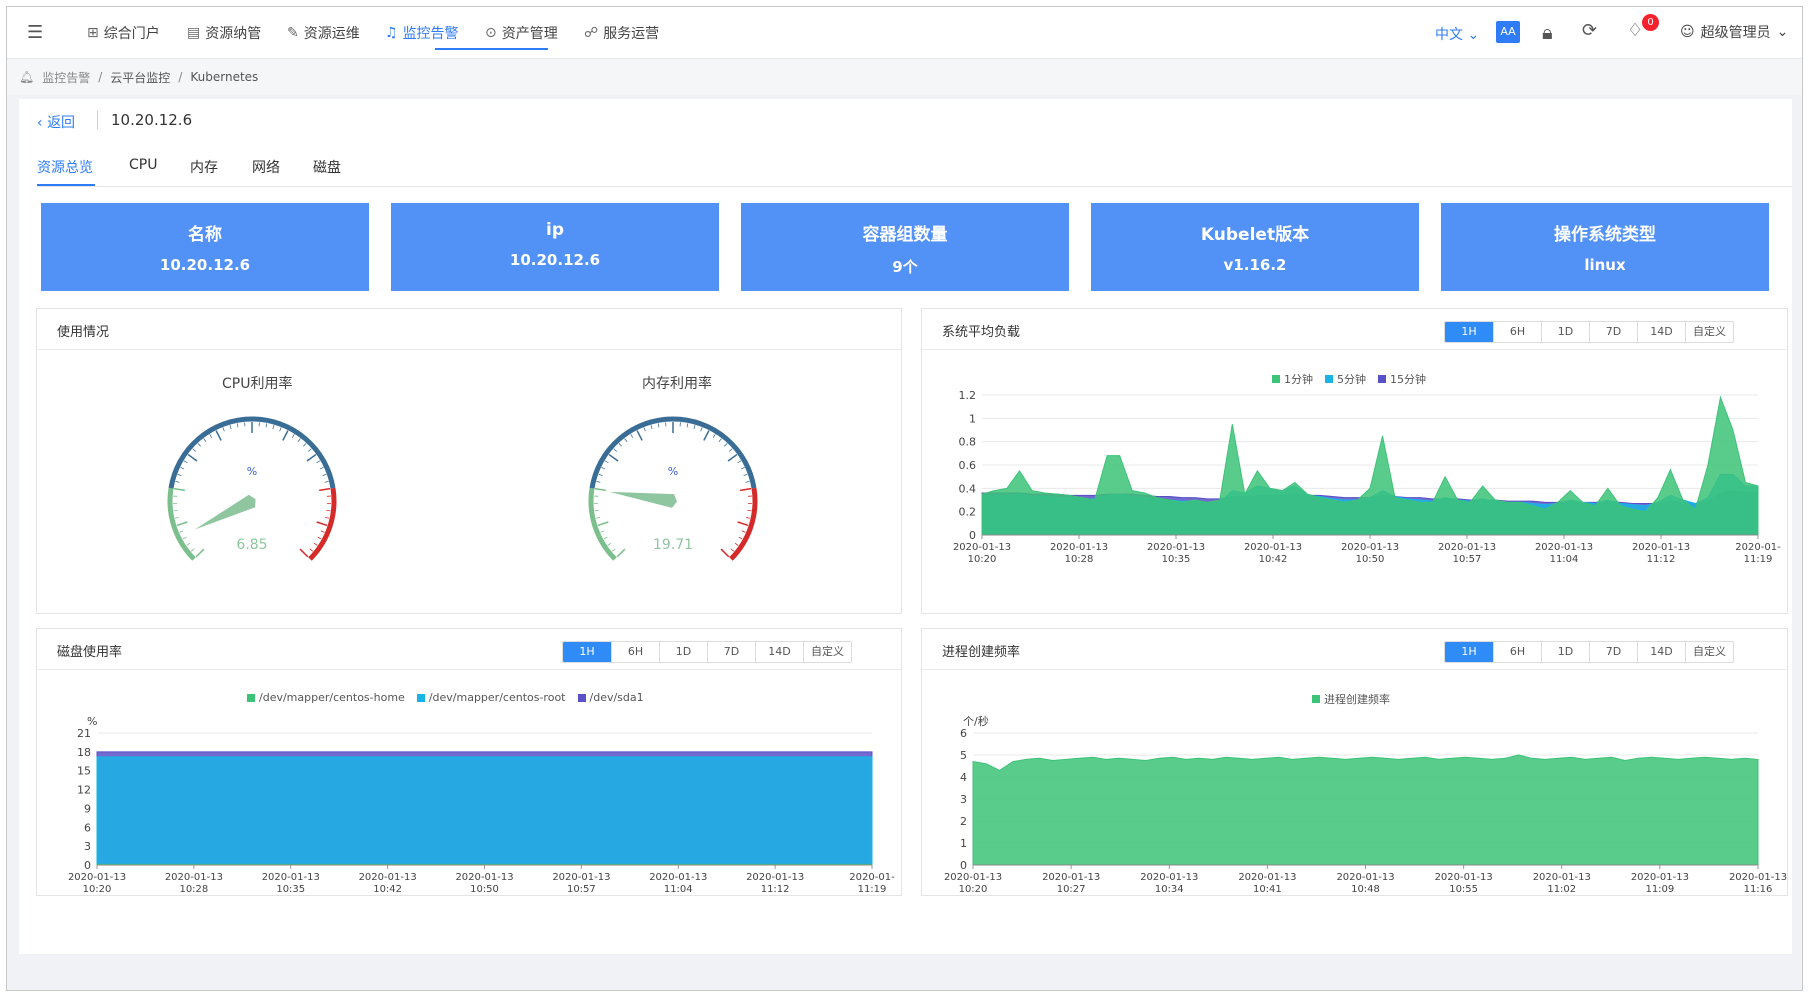 Image resolution: width=1809 pixels, height=997 pixels. Describe the element at coordinates (963, 777) in the screenshot. I see `y-tick-label: 4` at that location.